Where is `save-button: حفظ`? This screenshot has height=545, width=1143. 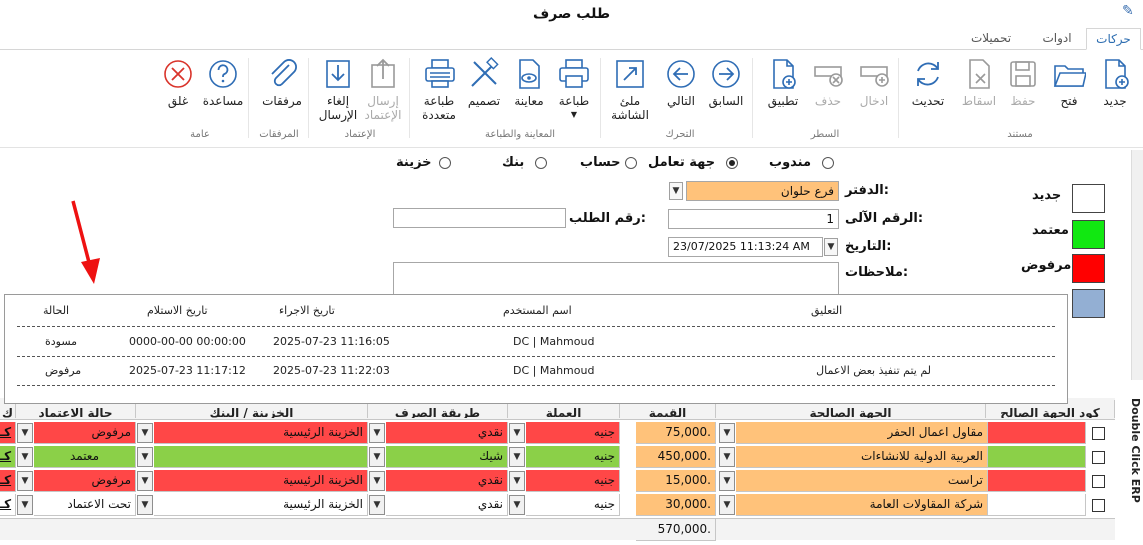 save-button: حفظ is located at coordinates (1023, 95).